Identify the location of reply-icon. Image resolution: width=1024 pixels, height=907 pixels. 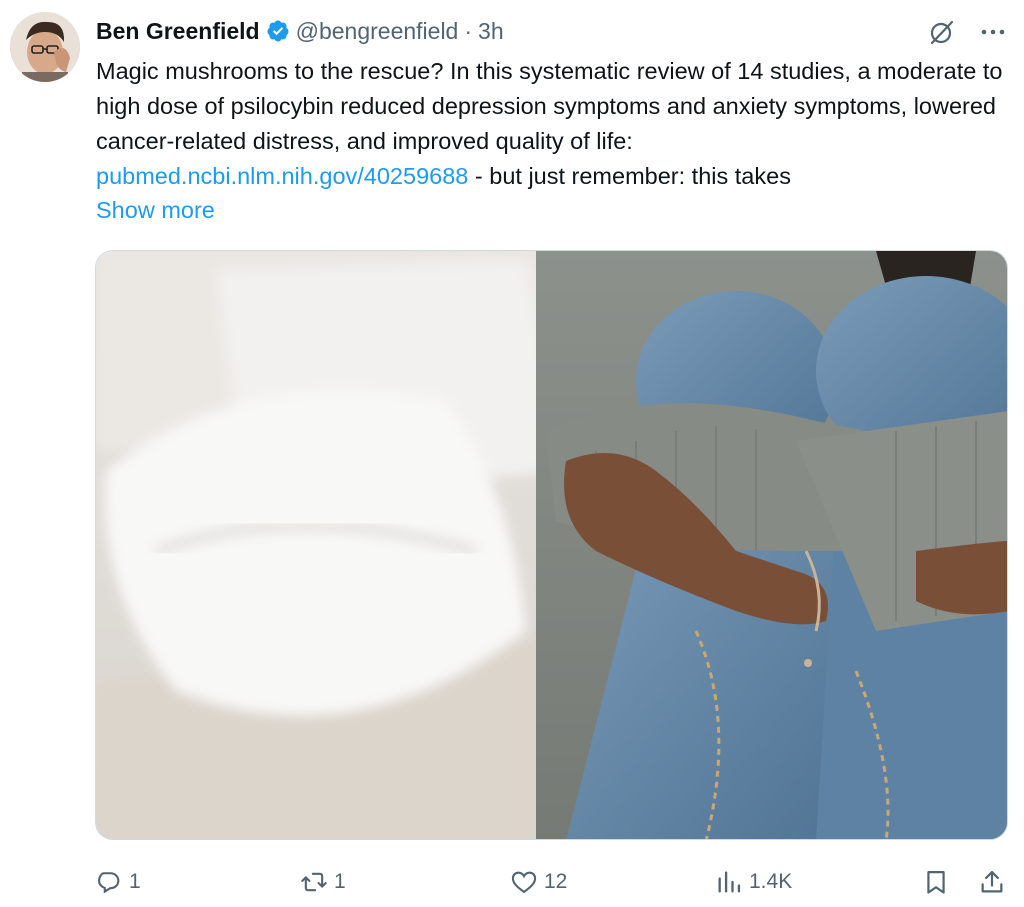
(109, 883).